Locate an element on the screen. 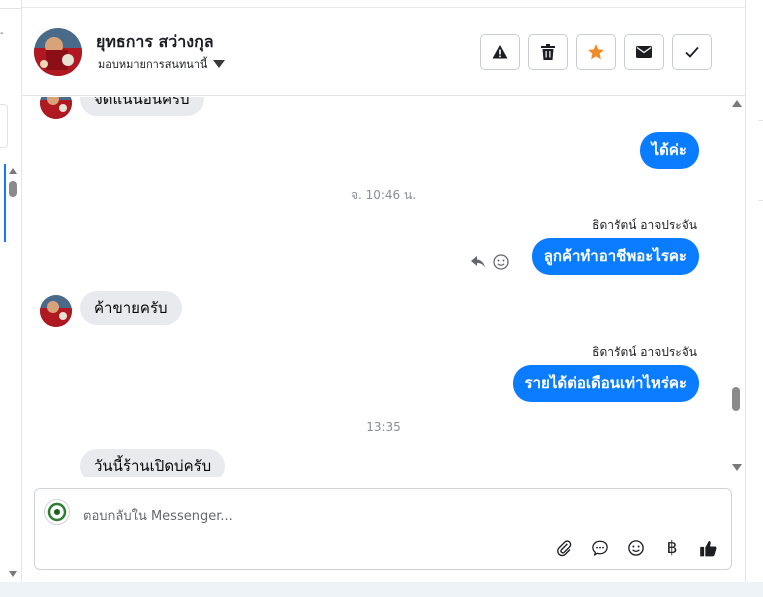  timestamp: จ. 10:46 น. is located at coordinates (383, 195).